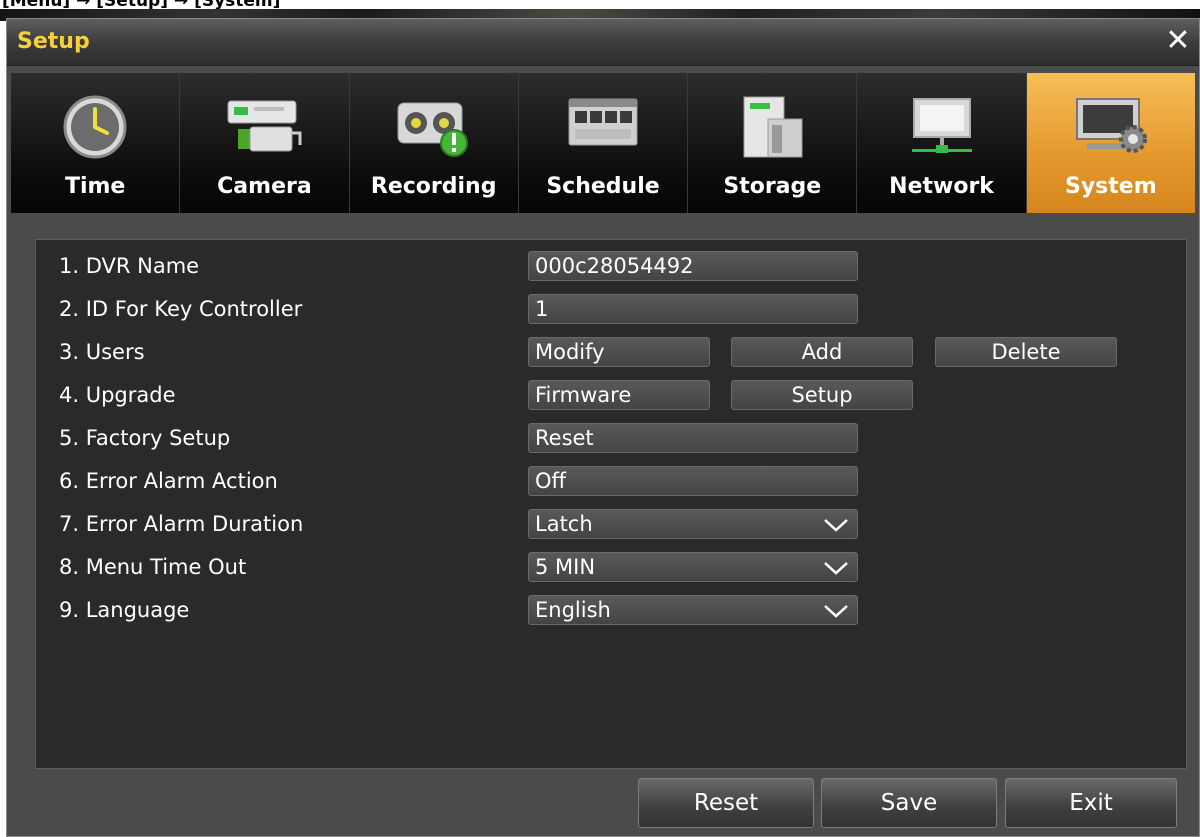 This screenshot has height=837, width=1200. Describe the element at coordinates (1091, 803) in the screenshot. I see `exit-button: Exit` at that location.